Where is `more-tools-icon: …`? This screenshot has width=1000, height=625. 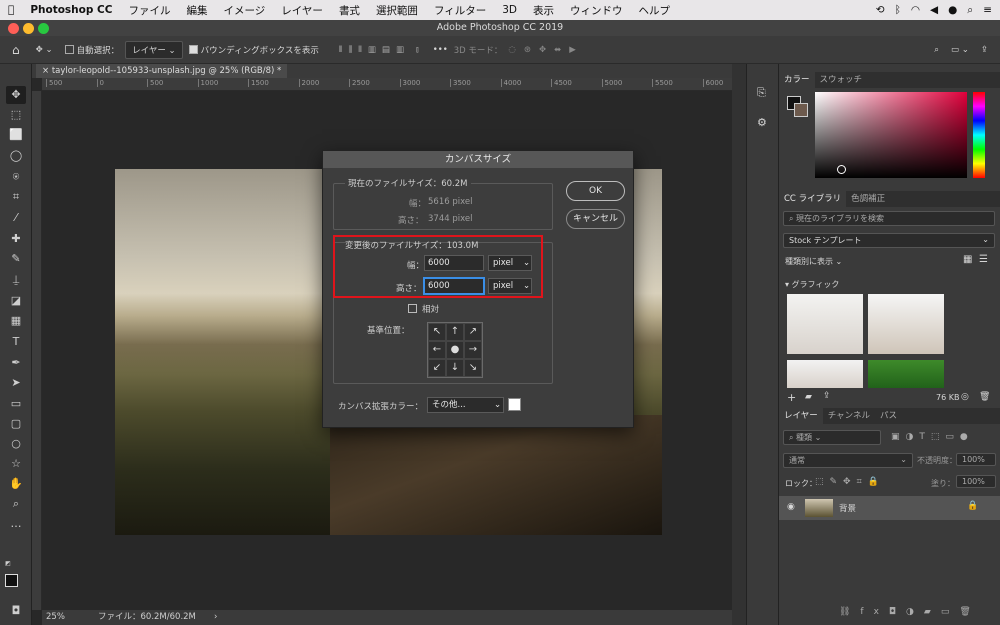
more-tools-icon: … is located at coordinates (16, 524).